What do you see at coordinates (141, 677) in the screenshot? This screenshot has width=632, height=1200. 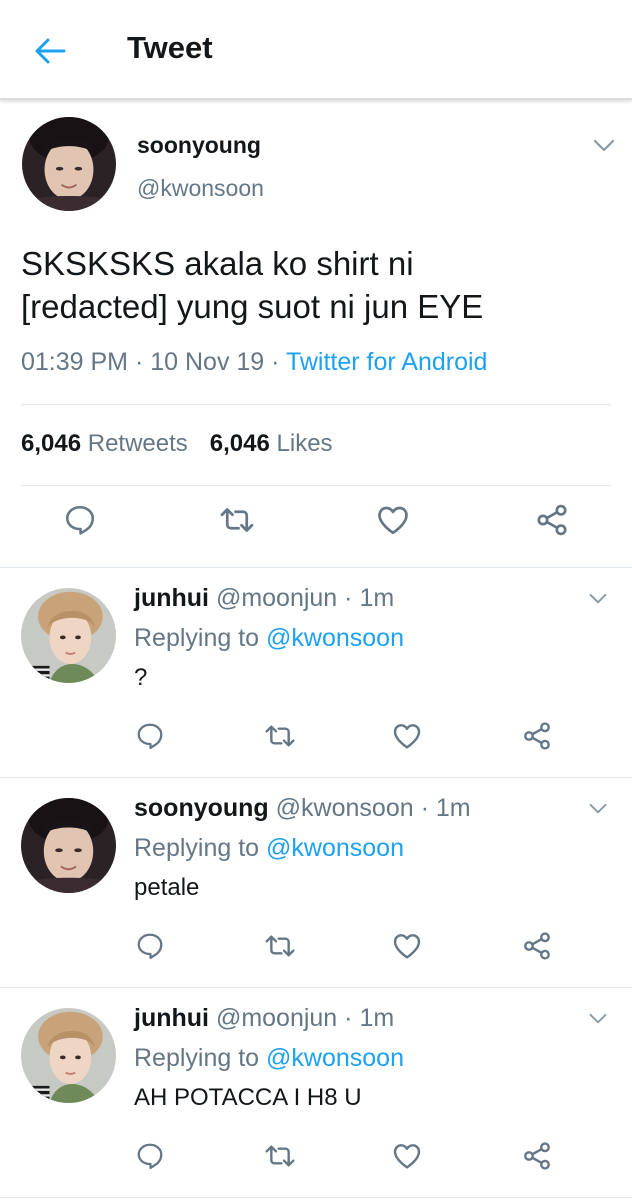 I see `reply-text: ?` at bounding box center [141, 677].